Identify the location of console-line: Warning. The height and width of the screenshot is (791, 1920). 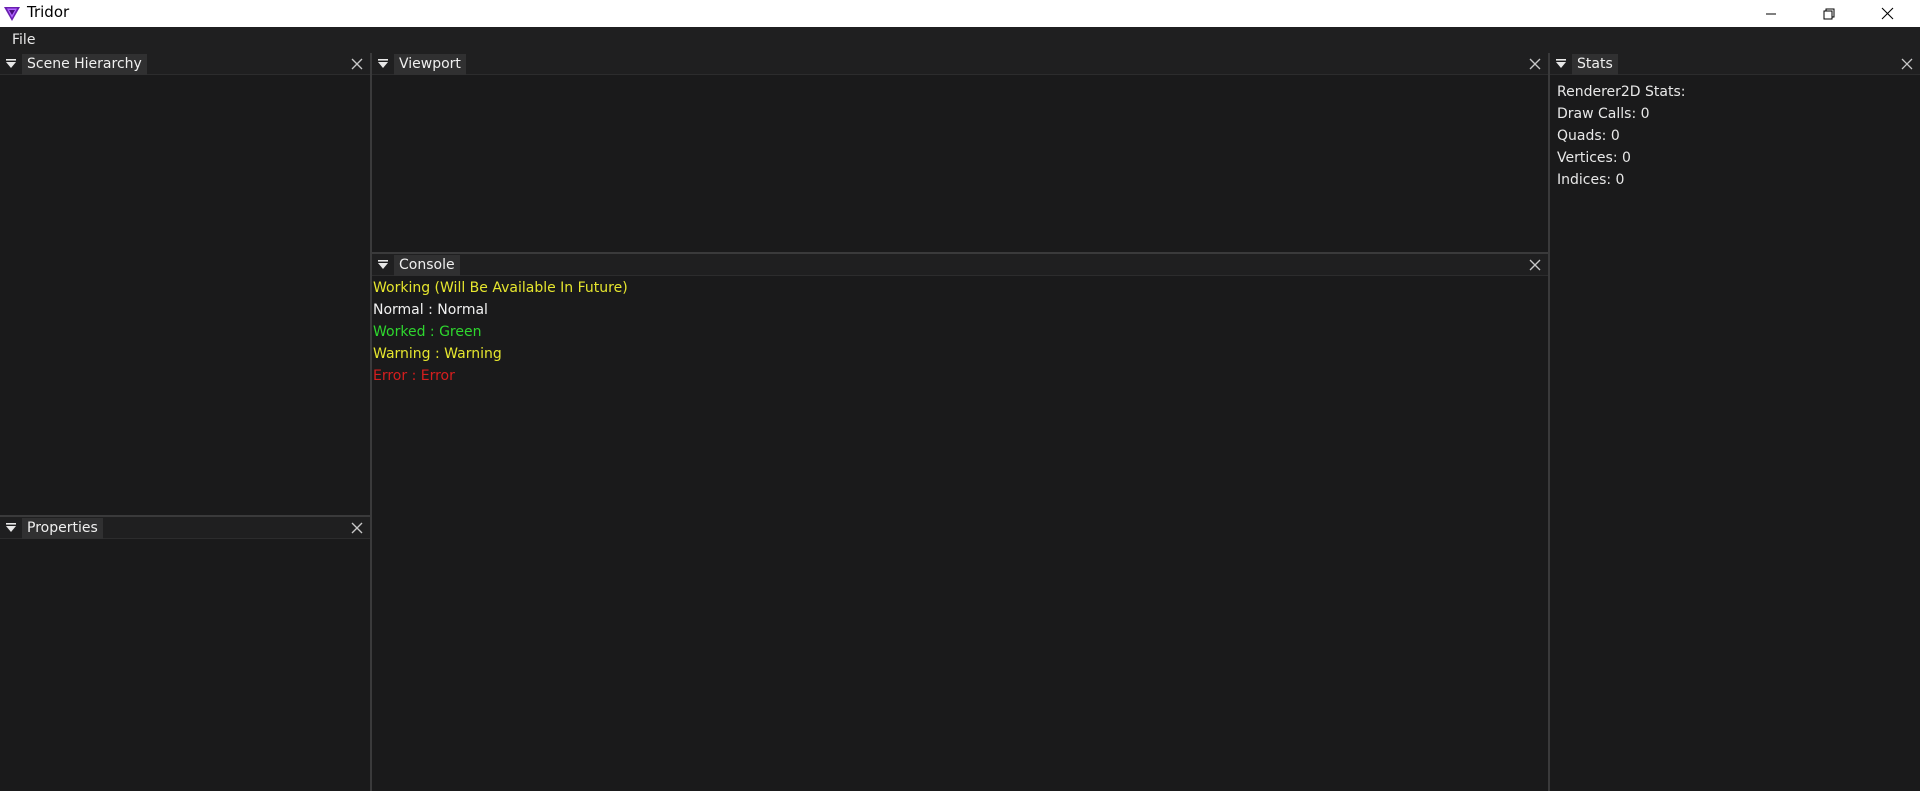
(437, 354).